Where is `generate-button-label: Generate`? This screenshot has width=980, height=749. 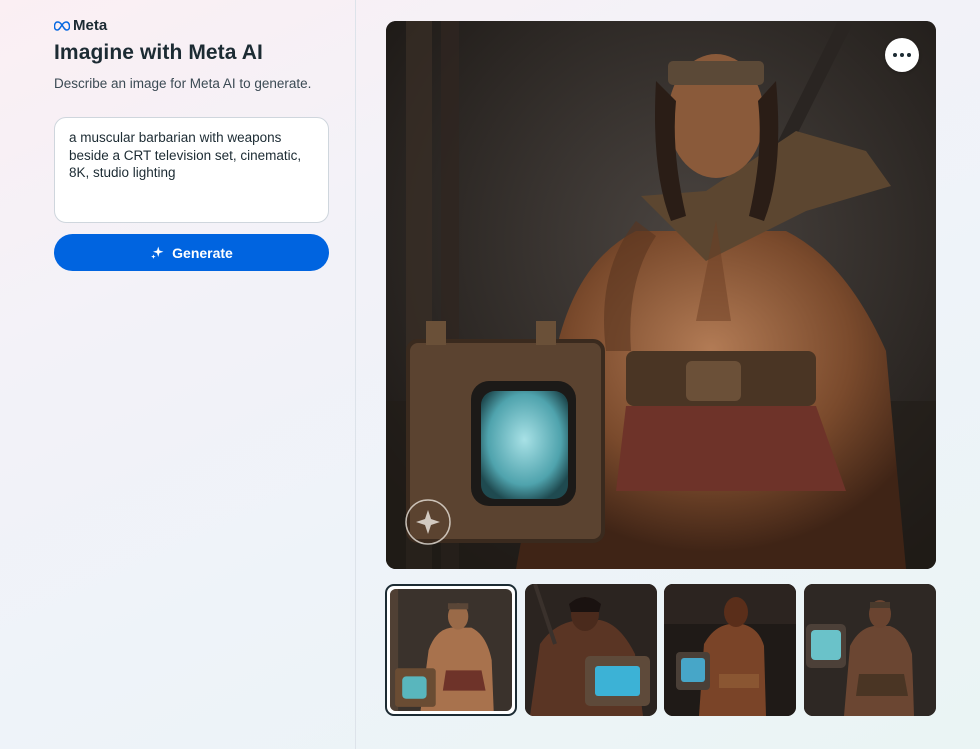
generate-button-label: Generate is located at coordinates (202, 252).